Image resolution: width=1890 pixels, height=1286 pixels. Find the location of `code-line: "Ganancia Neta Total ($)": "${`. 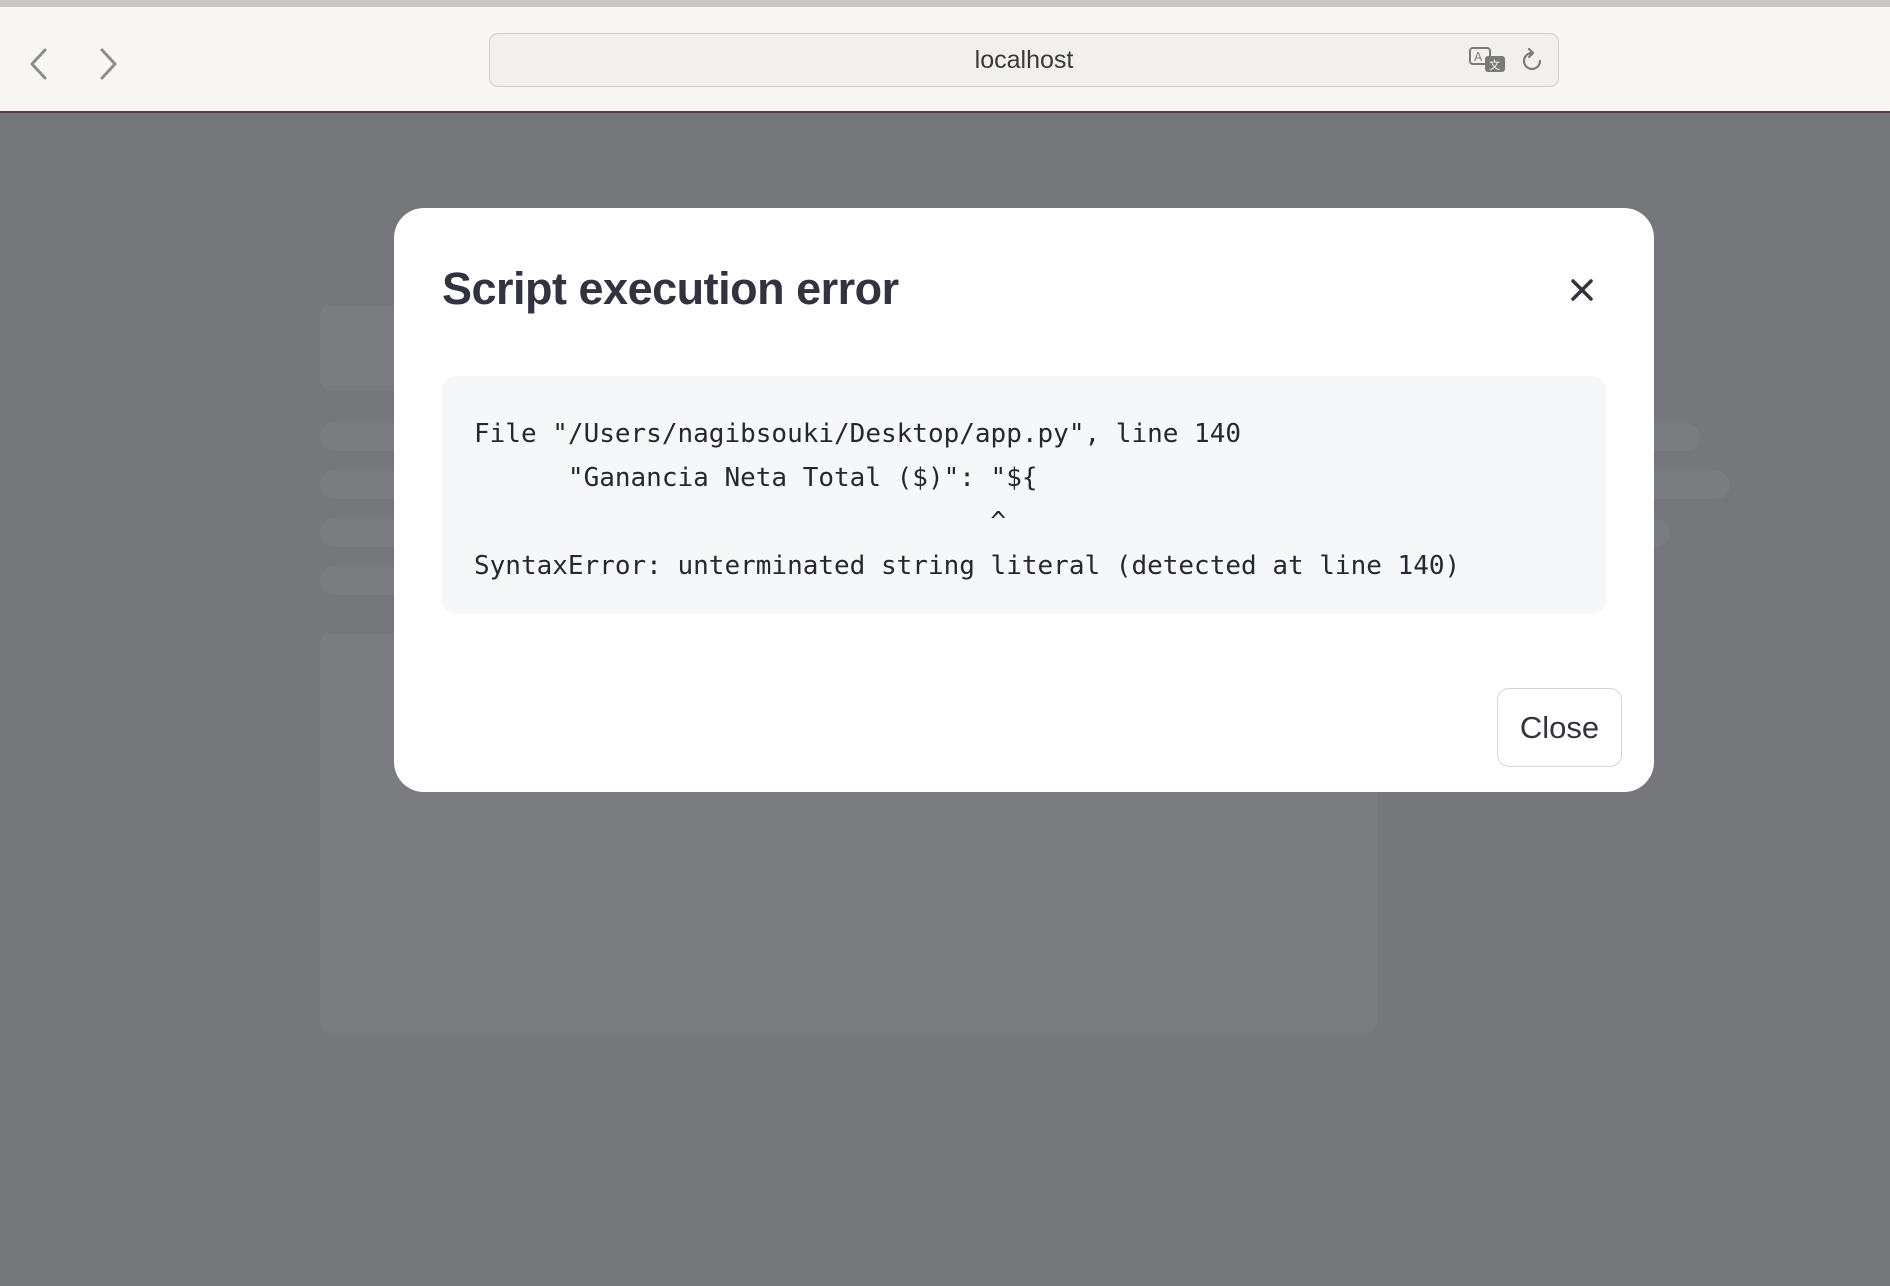

code-line: "Ganancia Neta Total ($)": "${ is located at coordinates (756, 478).